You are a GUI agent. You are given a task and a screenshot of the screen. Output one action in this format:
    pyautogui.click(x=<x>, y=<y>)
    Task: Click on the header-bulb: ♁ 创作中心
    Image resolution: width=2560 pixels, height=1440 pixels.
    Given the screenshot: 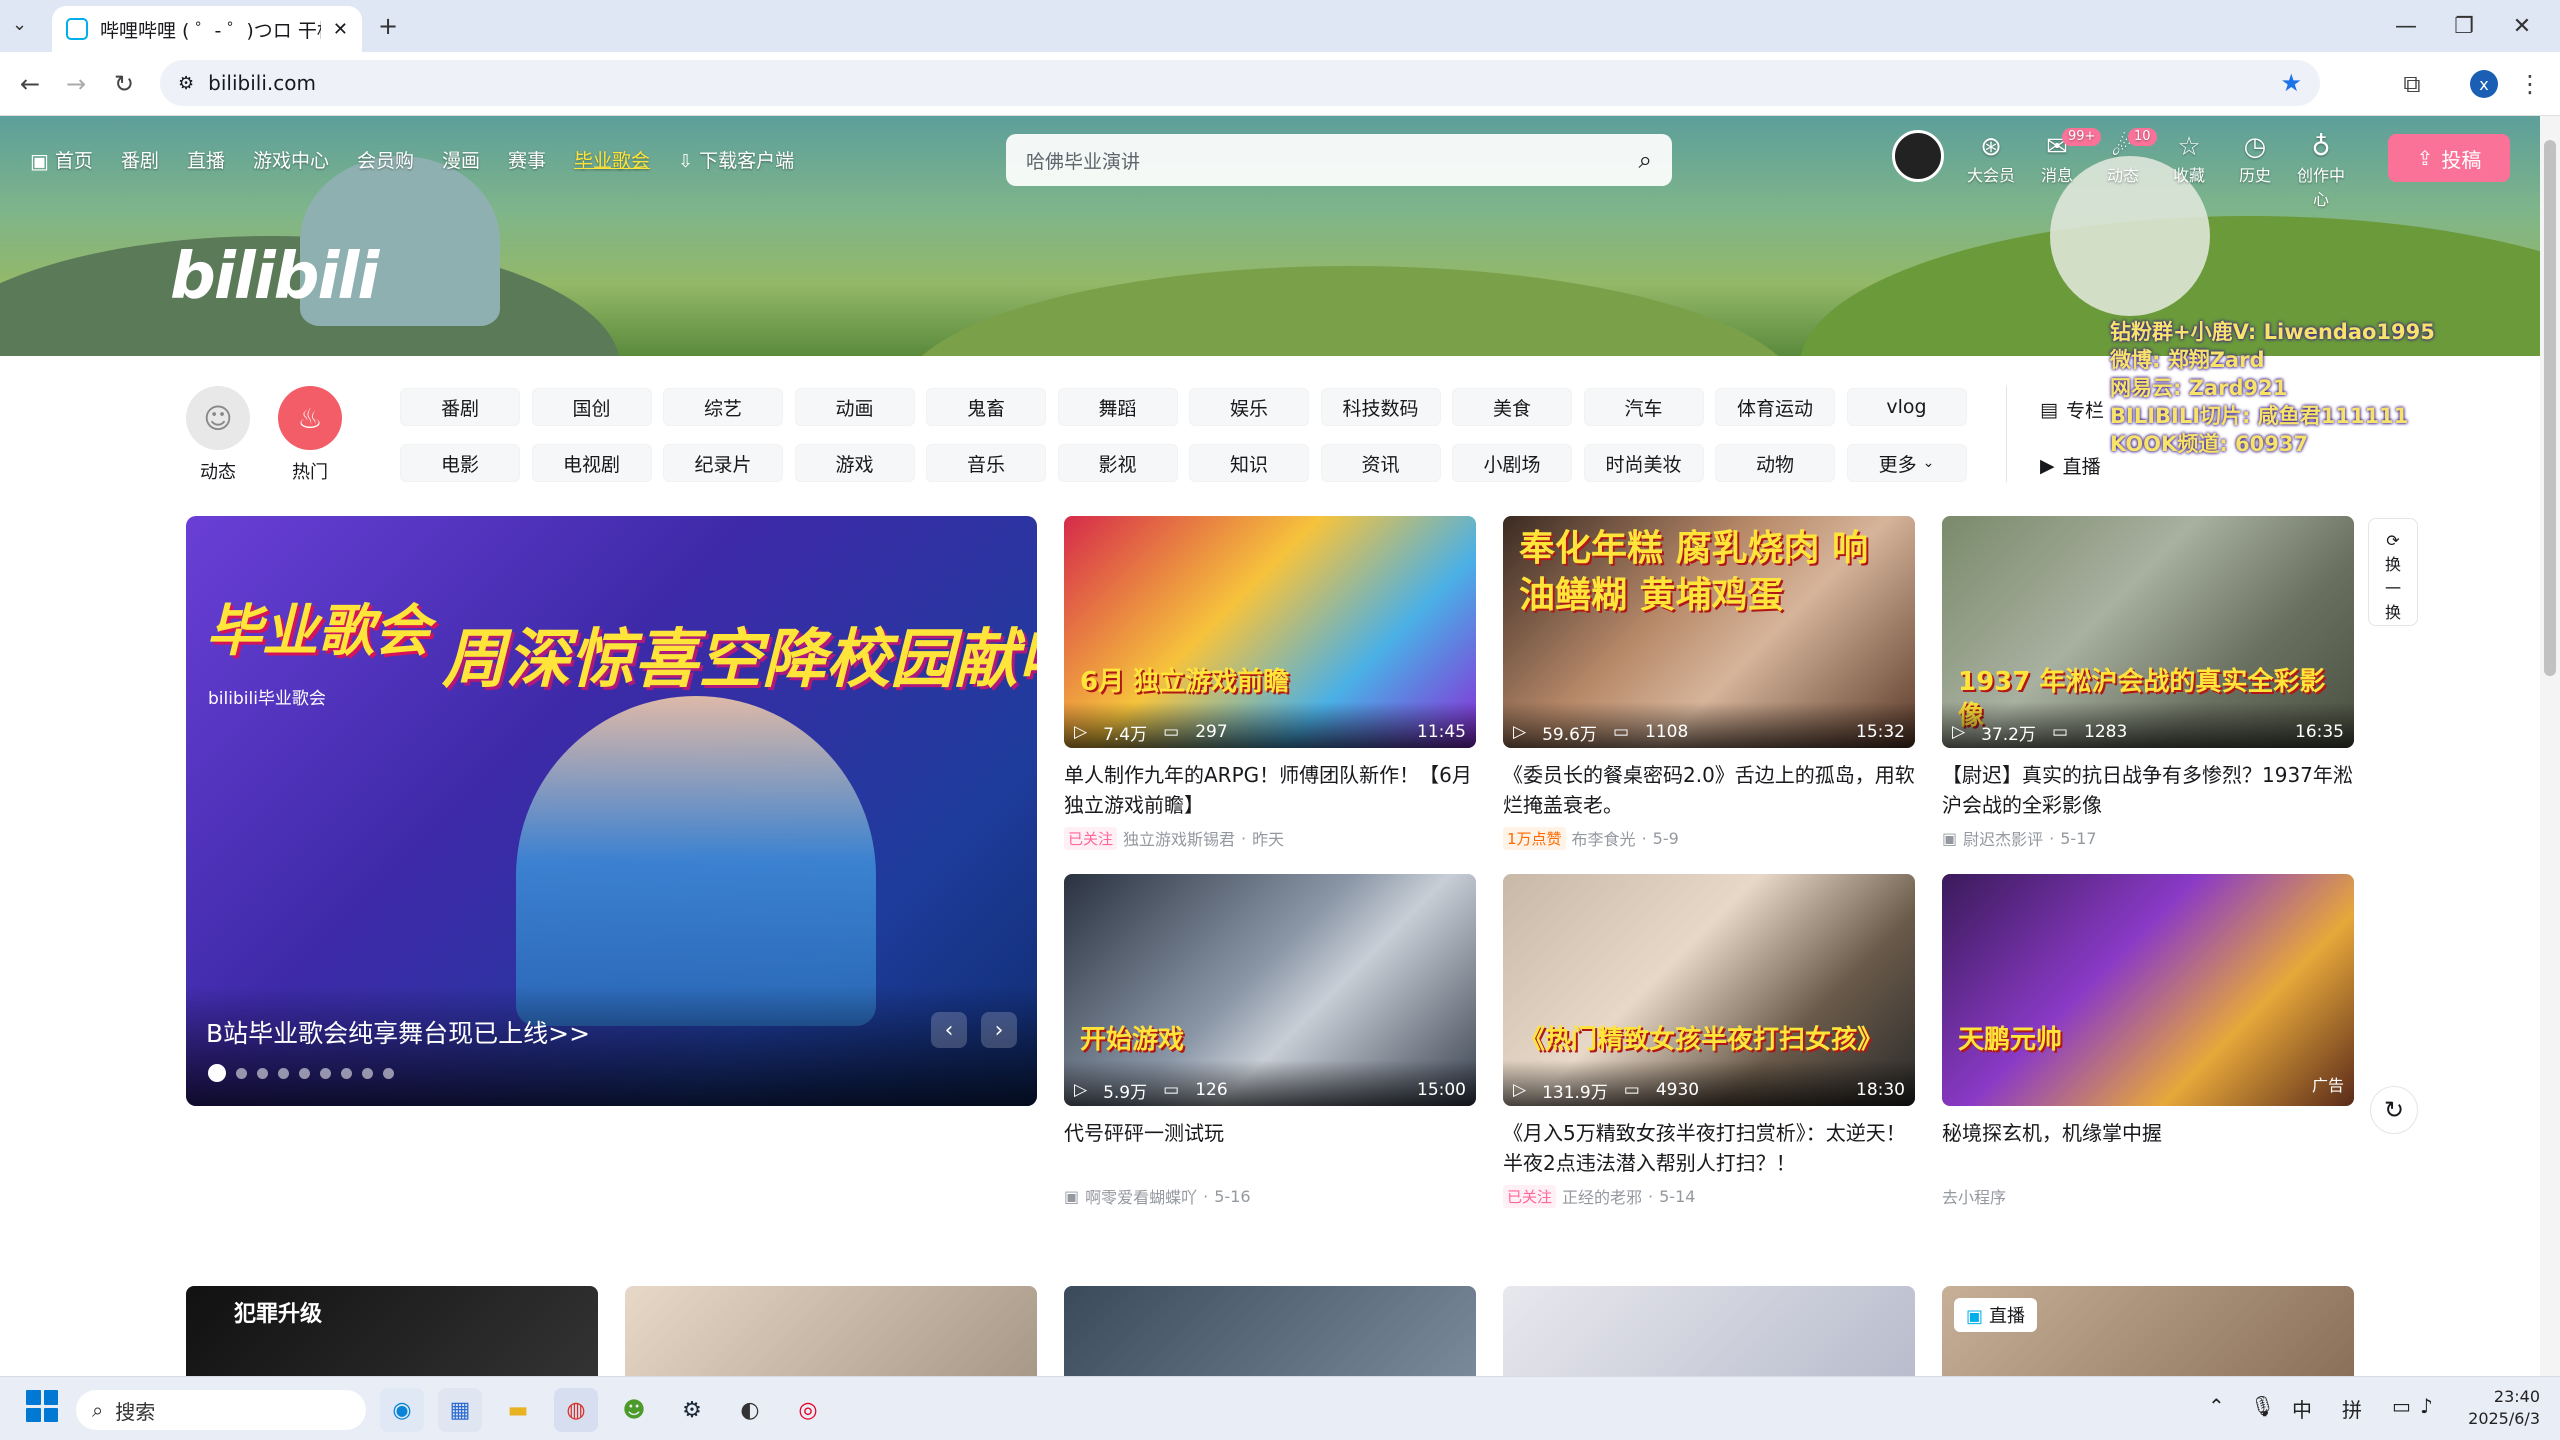 What is the action you would take?
    pyautogui.click(x=2321, y=170)
    